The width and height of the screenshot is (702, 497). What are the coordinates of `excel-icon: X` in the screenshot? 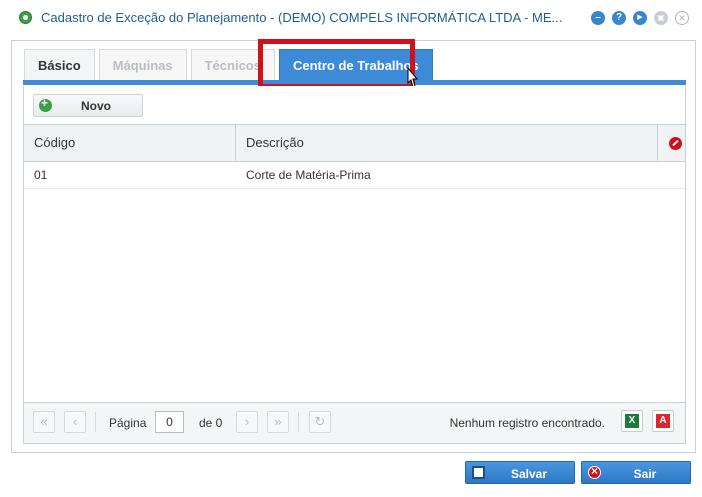 It's located at (632, 421).